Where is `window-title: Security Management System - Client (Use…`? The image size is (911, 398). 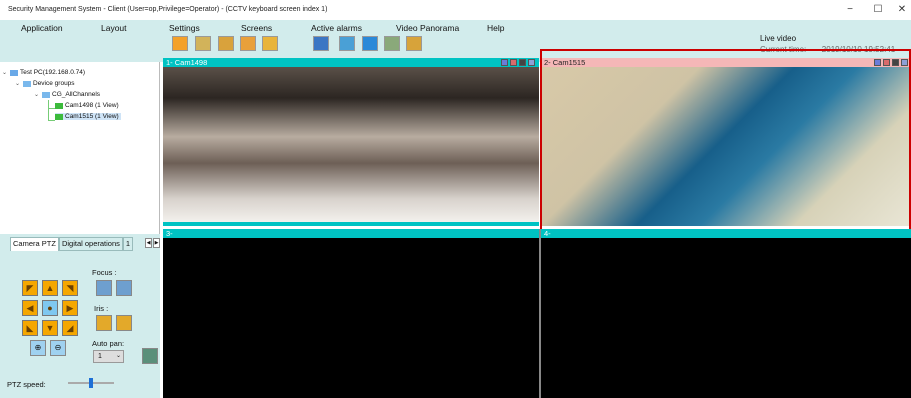
window-title: Security Management System - Client (Use… is located at coordinates (168, 9).